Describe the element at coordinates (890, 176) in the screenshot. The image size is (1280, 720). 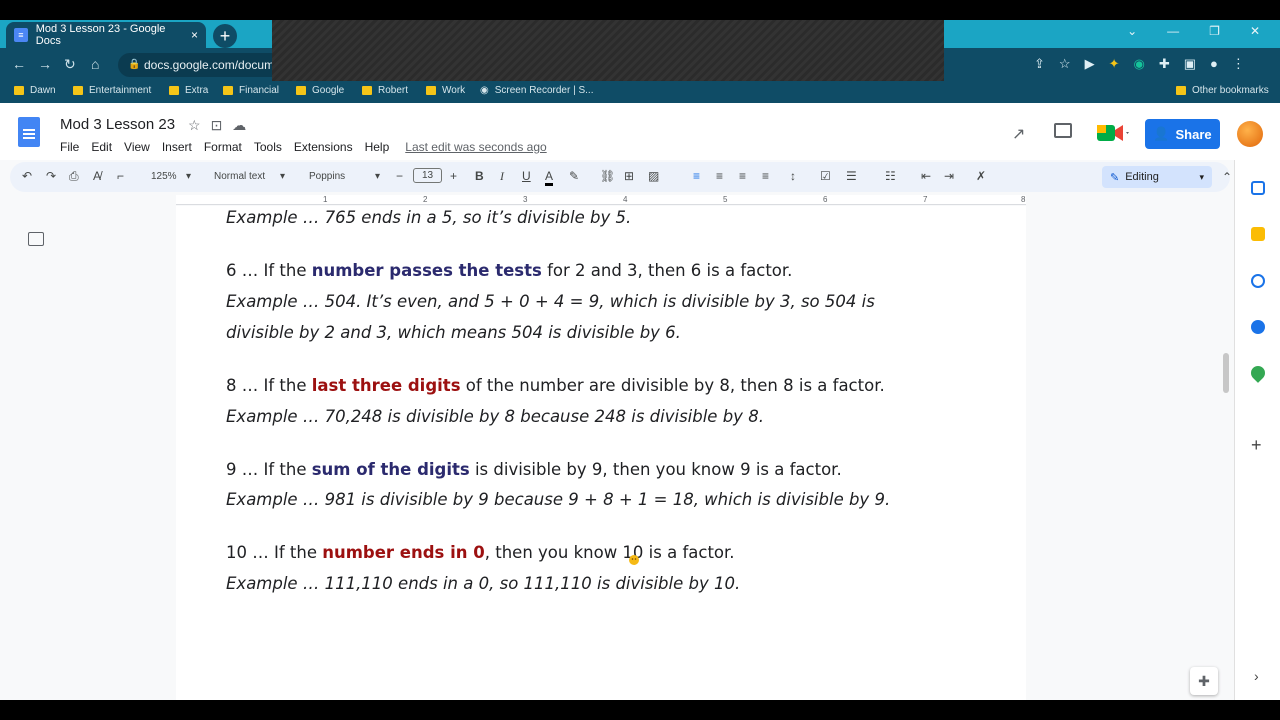
I see `numbered-list-icon: ☷` at that location.